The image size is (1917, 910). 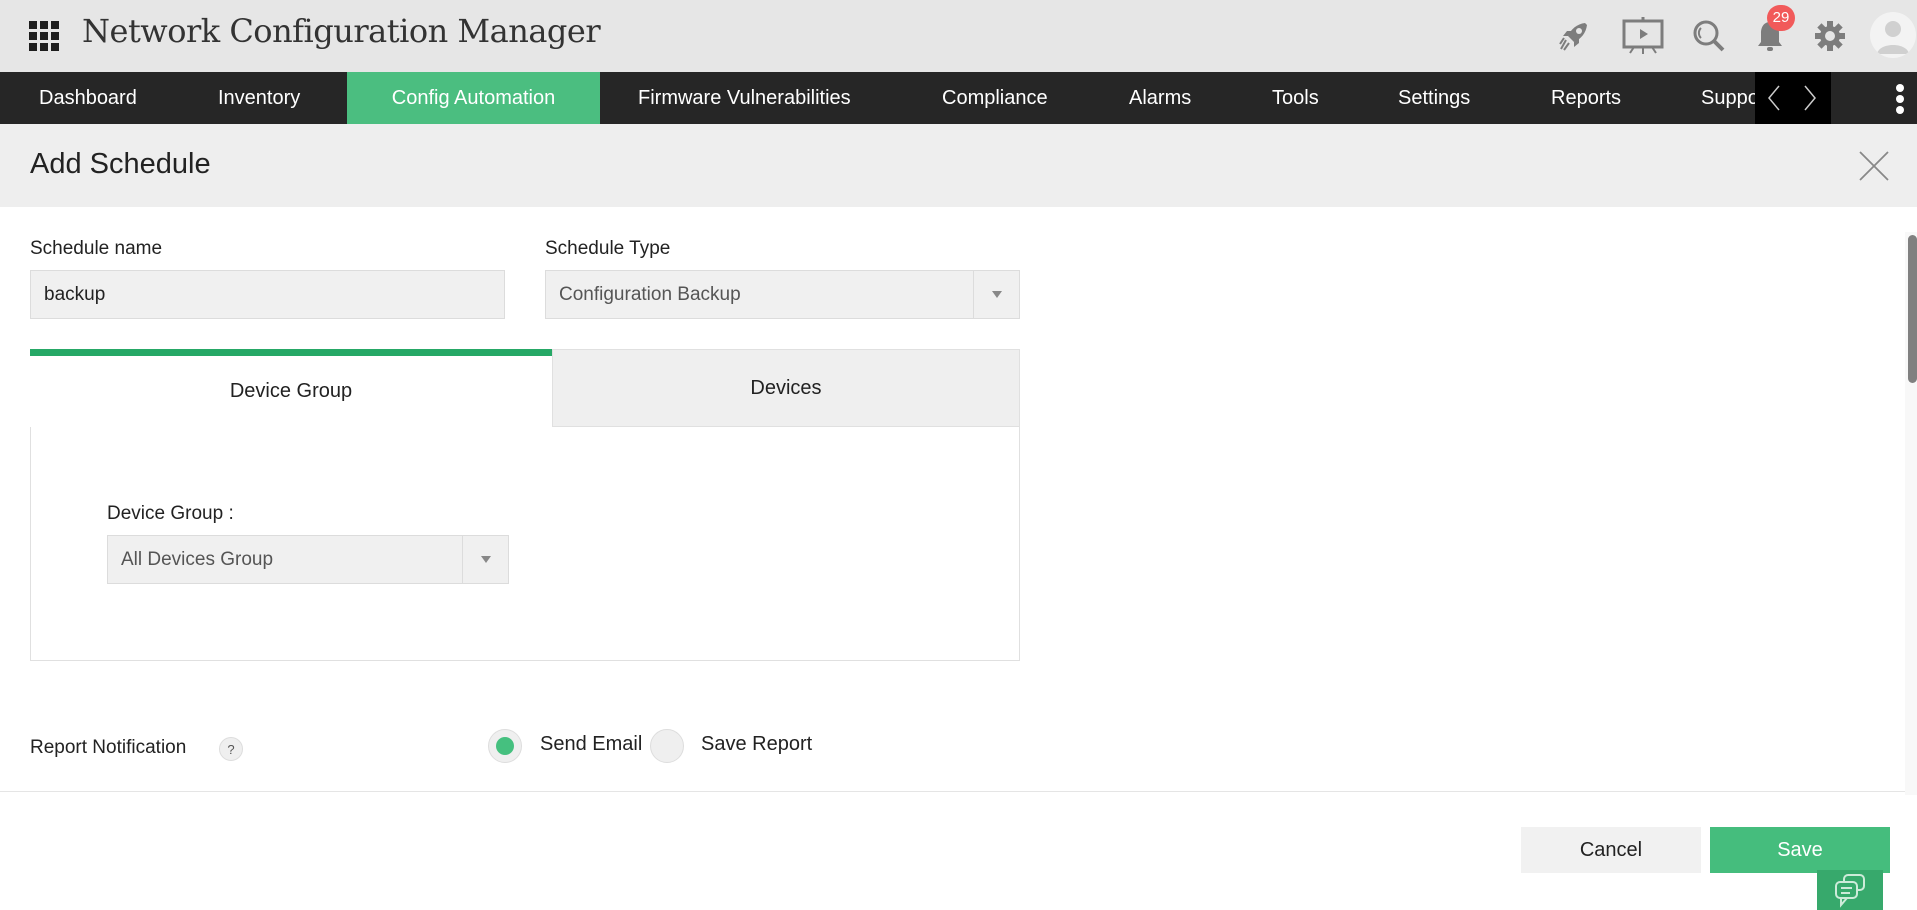 I want to click on app-header: Network Configuration Manager 29, so click(x=958, y=36).